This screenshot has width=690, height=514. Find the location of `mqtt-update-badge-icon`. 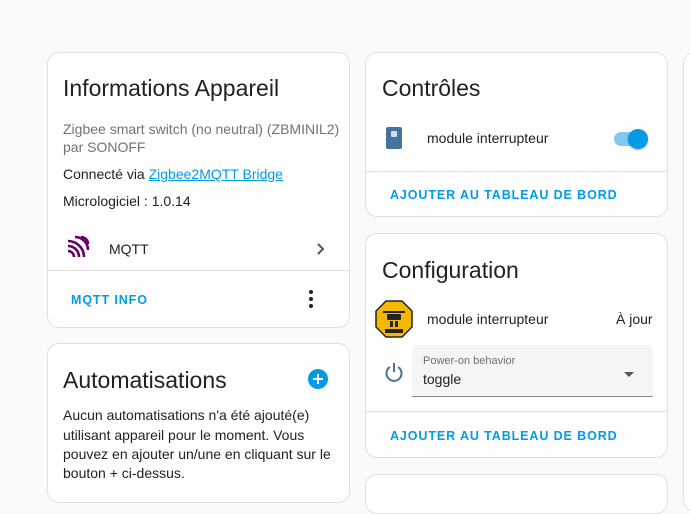

mqtt-update-badge-icon is located at coordinates (394, 321).